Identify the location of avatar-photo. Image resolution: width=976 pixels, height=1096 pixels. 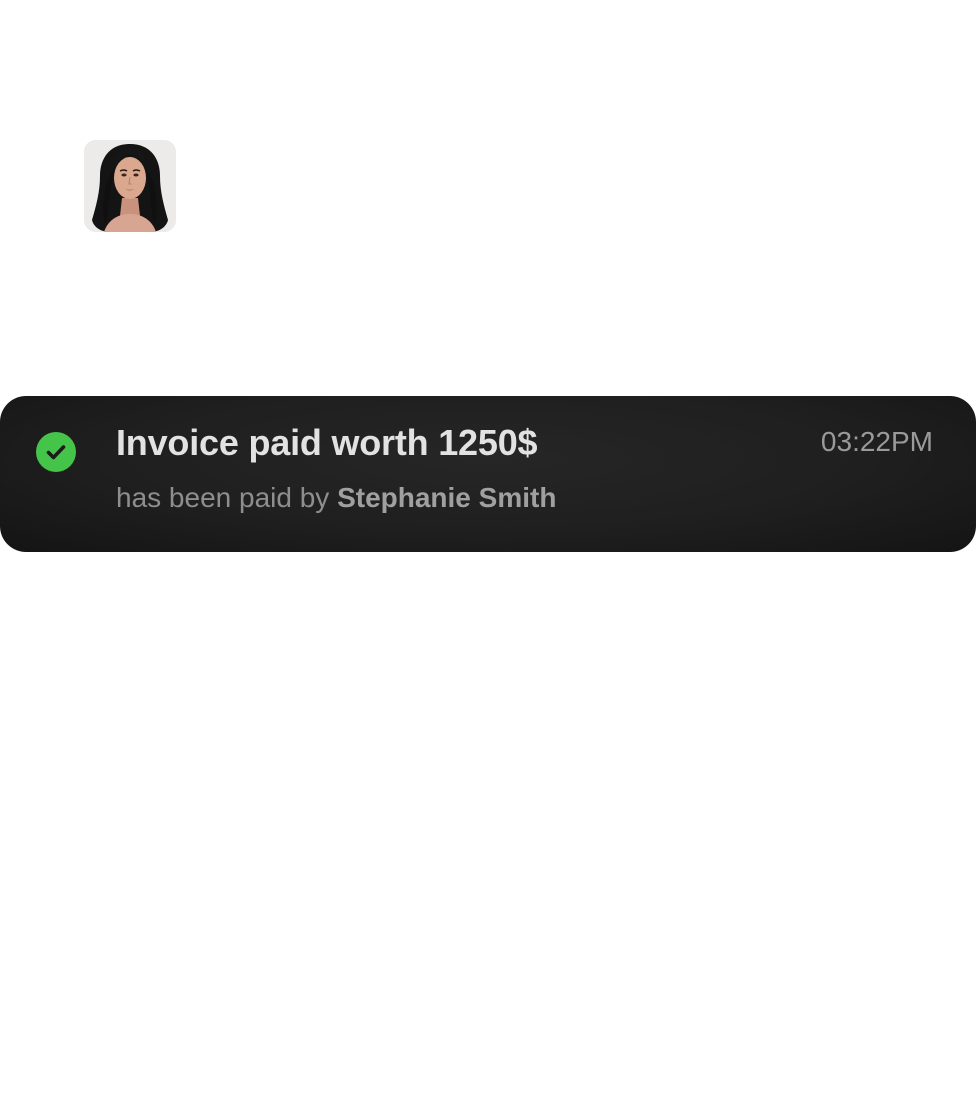
(130, 186).